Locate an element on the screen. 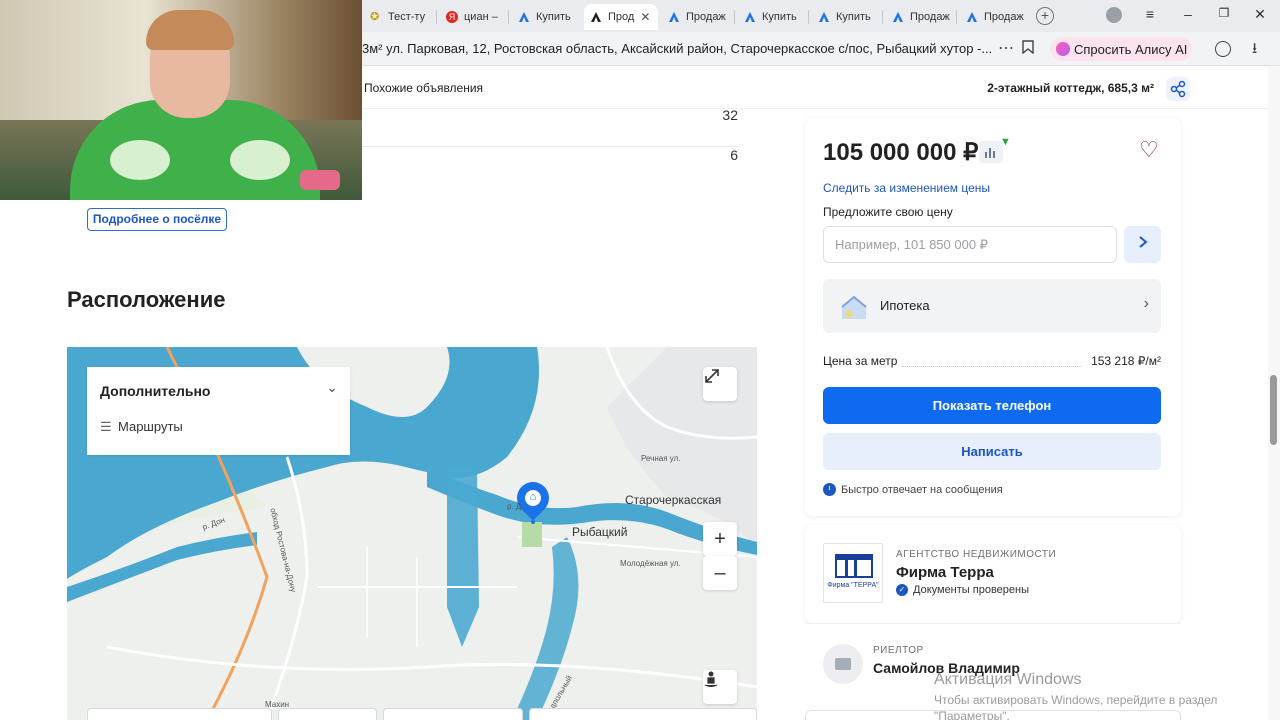  realtor-type: РИЕЛТОР is located at coordinates (898, 650).